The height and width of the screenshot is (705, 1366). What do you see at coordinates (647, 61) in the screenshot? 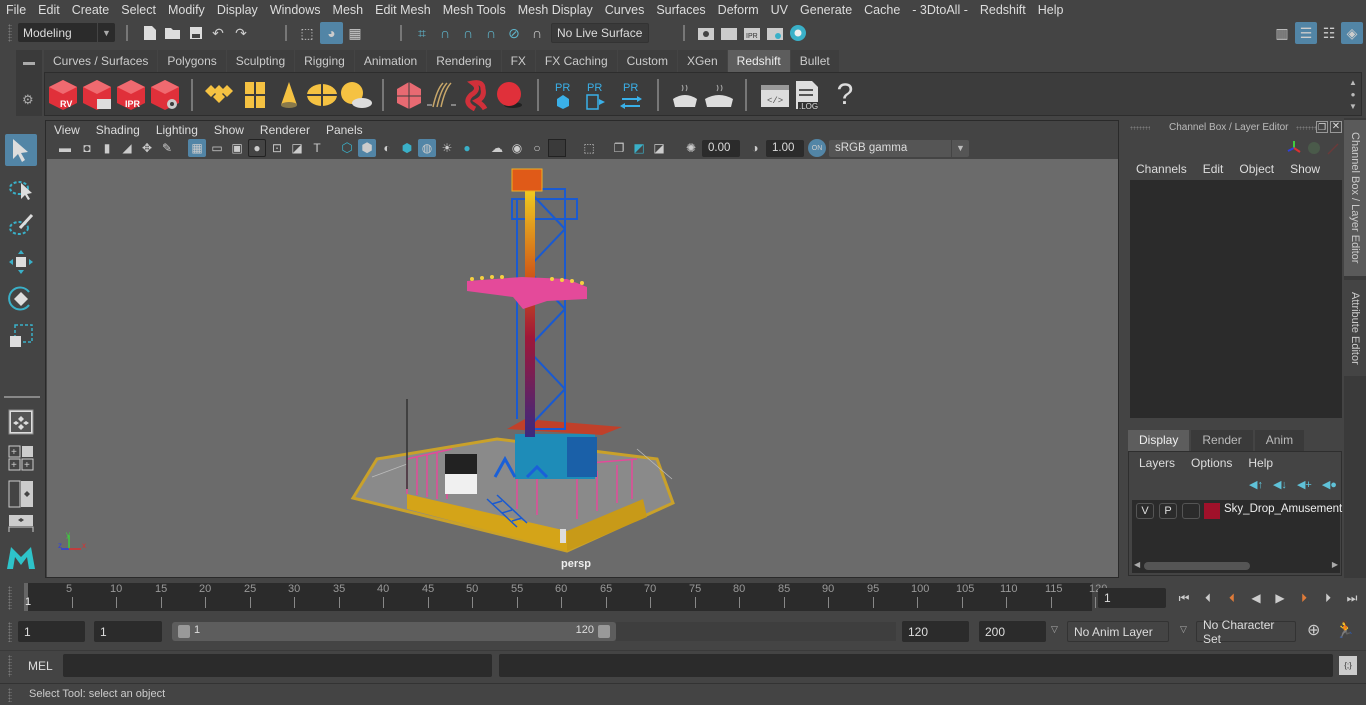
I see `shelf-tab-custom: Custom` at bounding box center [647, 61].